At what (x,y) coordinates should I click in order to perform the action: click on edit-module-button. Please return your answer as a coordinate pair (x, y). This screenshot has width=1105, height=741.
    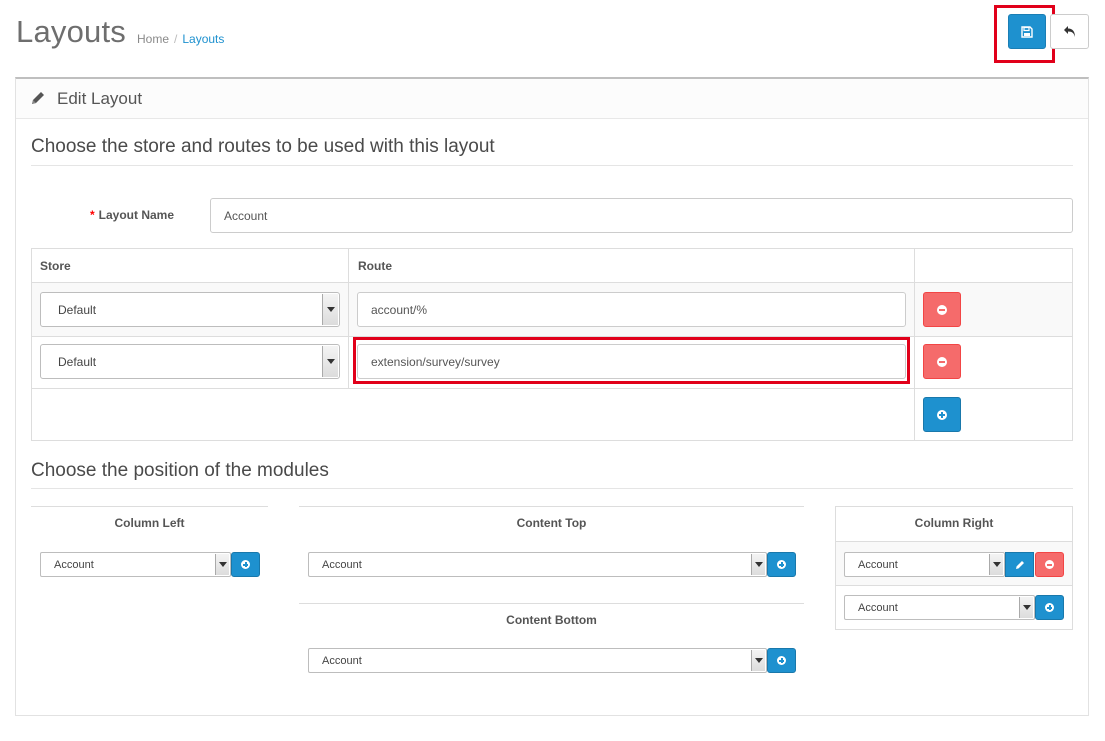
    Looking at the image, I should click on (1019, 564).